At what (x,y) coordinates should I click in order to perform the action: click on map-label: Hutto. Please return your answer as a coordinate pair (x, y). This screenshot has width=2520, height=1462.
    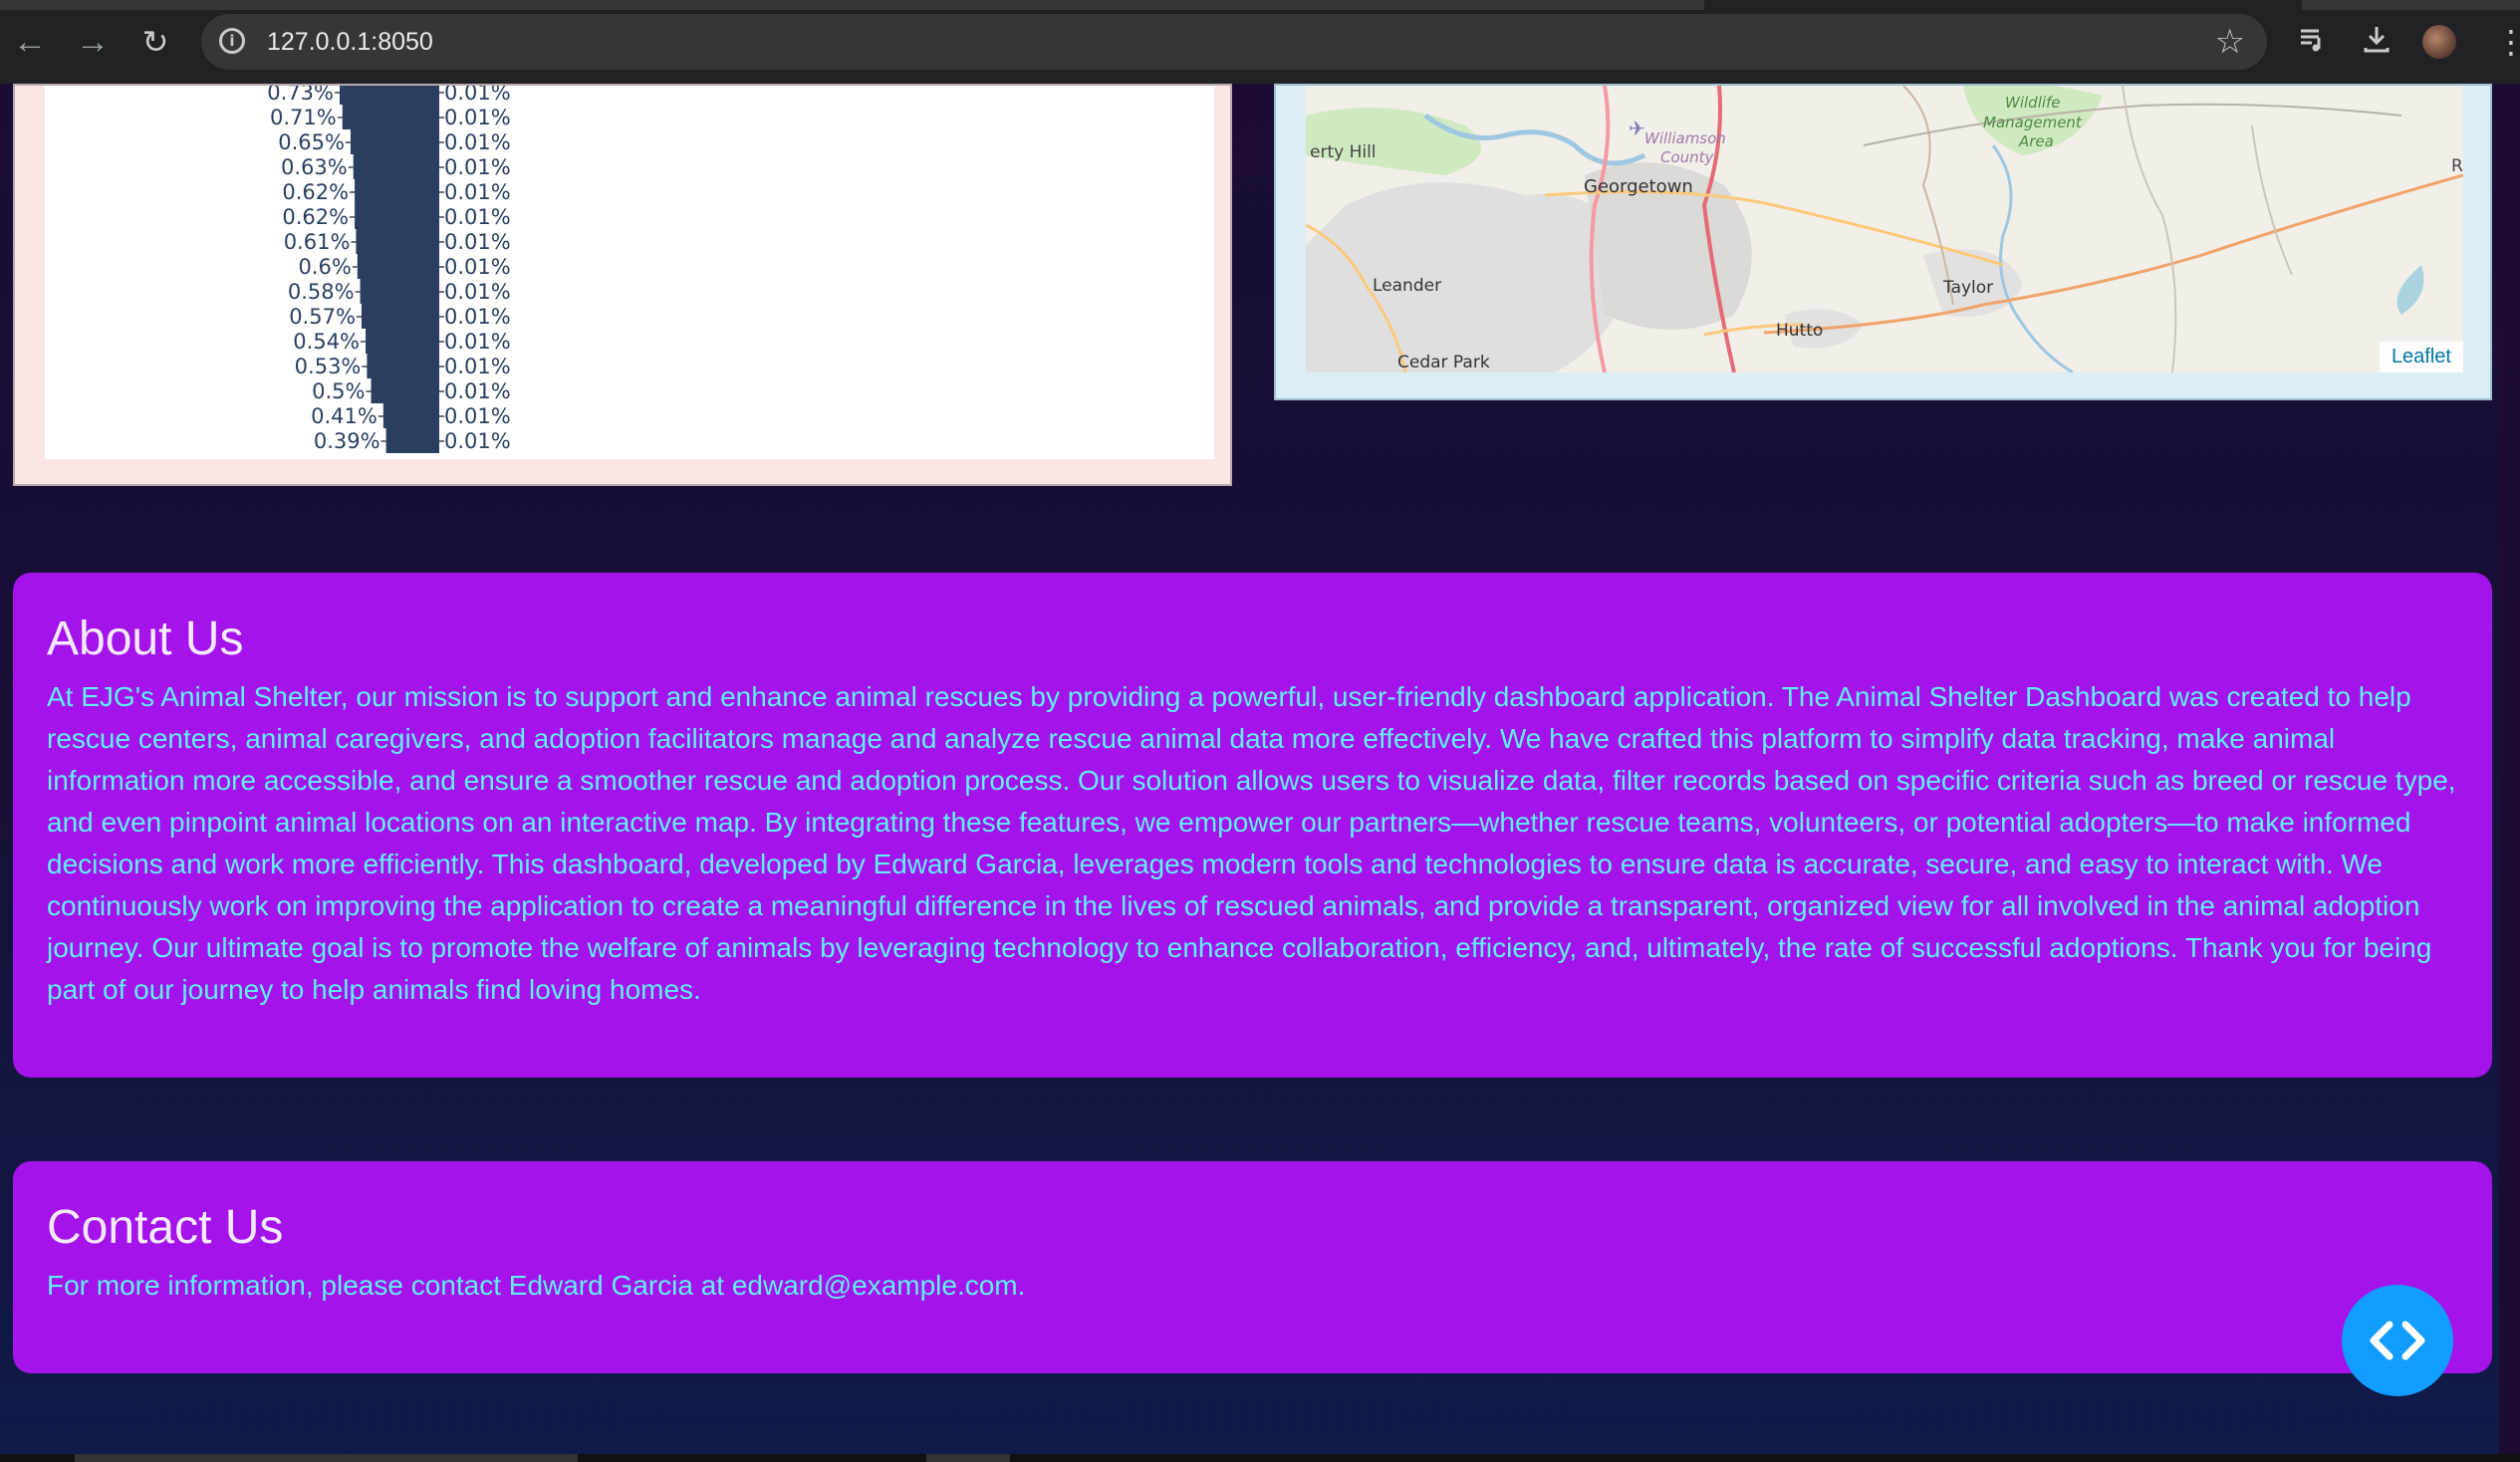
    Looking at the image, I should click on (1799, 331).